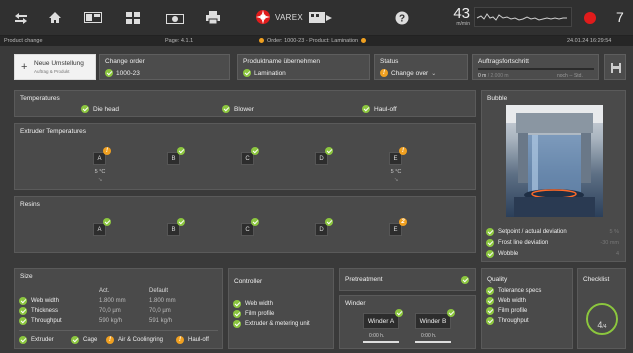 Image resolution: width=633 pixels, height=353 pixels. I want to click on order-warning-dot-right, so click(364, 41).